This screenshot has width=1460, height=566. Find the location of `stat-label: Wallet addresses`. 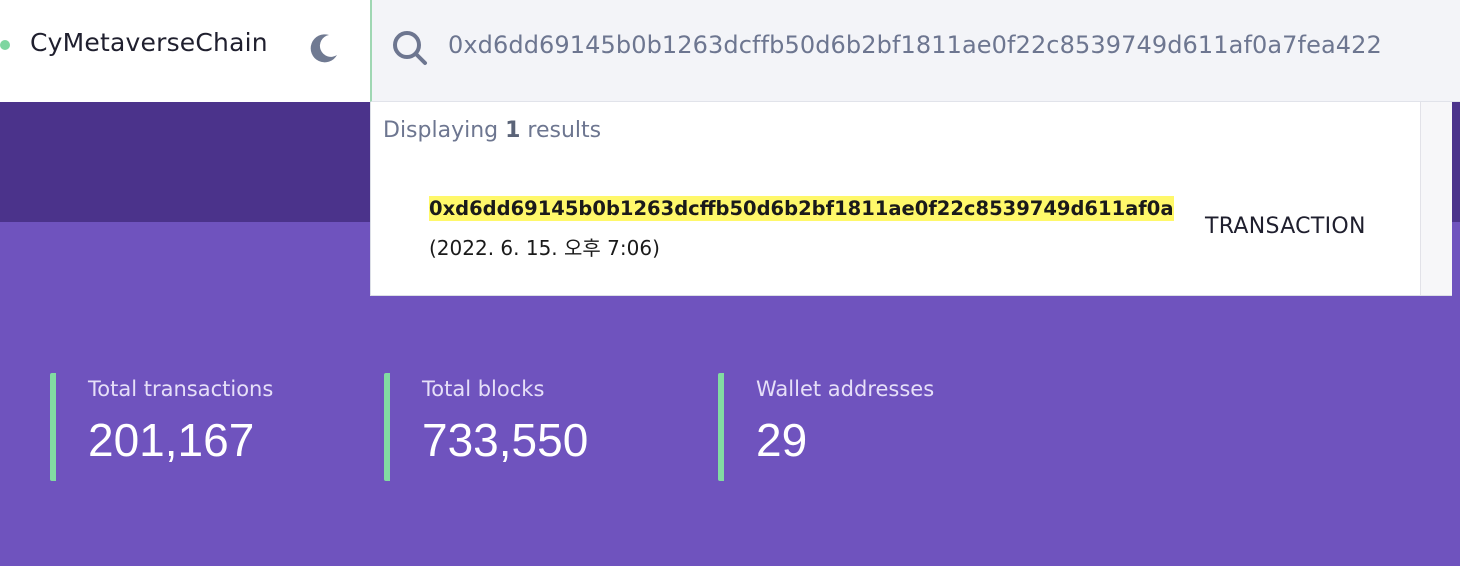

stat-label: Wallet addresses is located at coordinates (845, 389).